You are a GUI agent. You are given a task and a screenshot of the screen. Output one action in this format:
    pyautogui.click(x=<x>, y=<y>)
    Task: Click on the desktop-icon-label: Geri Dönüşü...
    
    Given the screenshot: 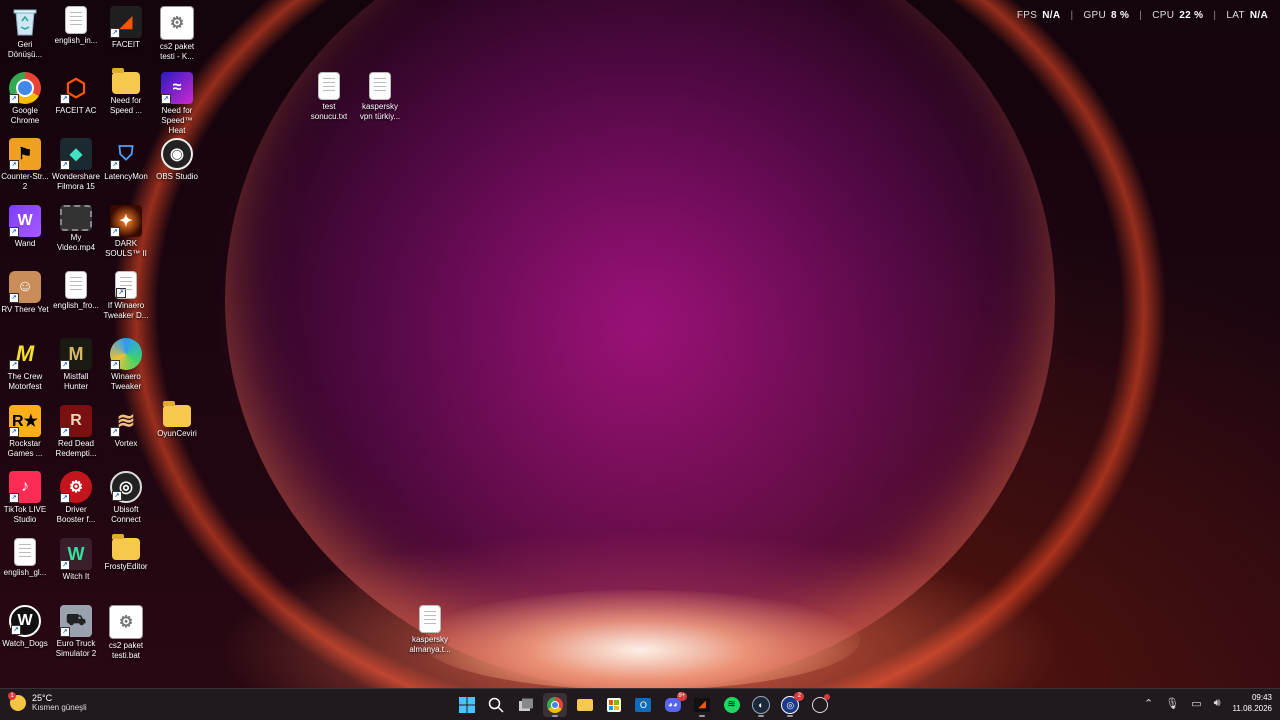 What is the action you would take?
    pyautogui.click(x=25, y=49)
    